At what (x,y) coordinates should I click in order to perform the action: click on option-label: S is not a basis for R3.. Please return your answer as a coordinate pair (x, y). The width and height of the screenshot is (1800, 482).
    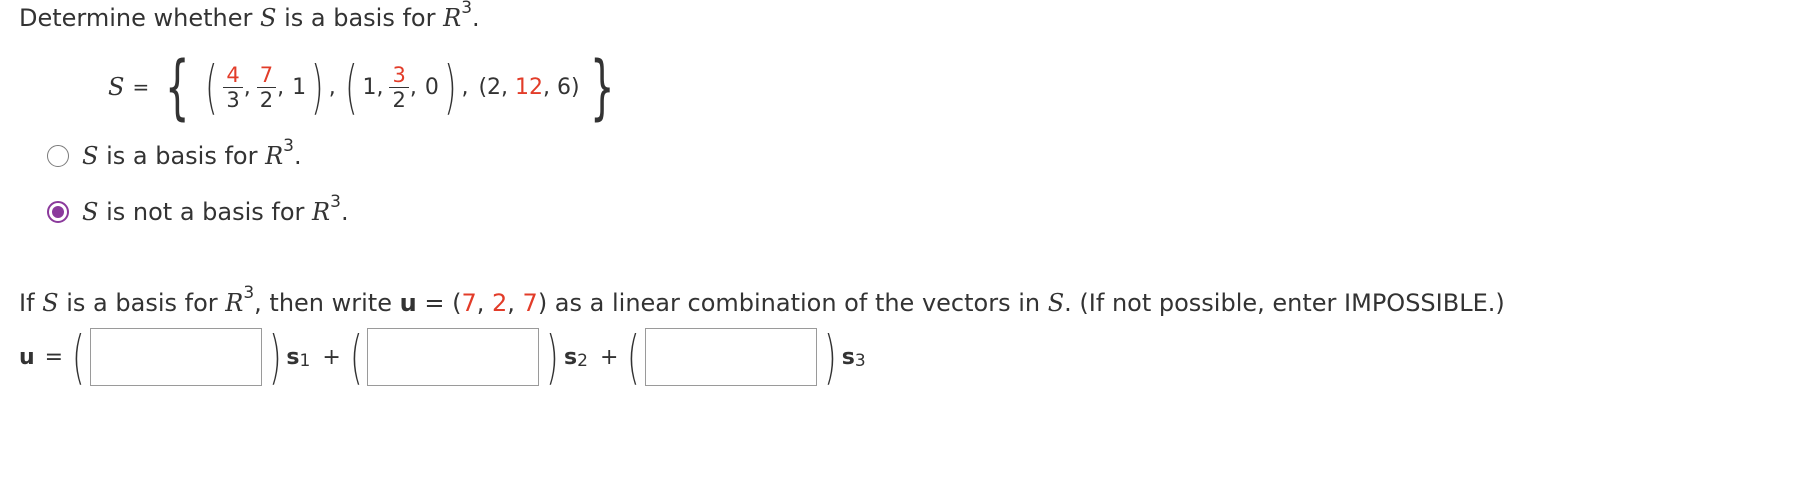
    Looking at the image, I should click on (215, 210).